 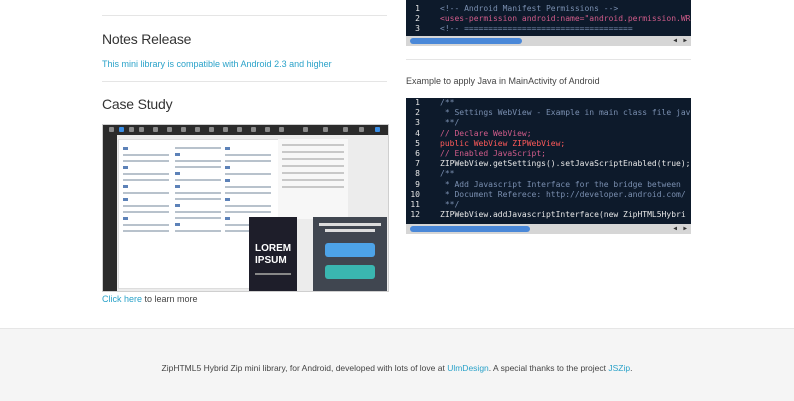 What do you see at coordinates (415, 194) in the screenshot?
I see `line-number: 10` at bounding box center [415, 194].